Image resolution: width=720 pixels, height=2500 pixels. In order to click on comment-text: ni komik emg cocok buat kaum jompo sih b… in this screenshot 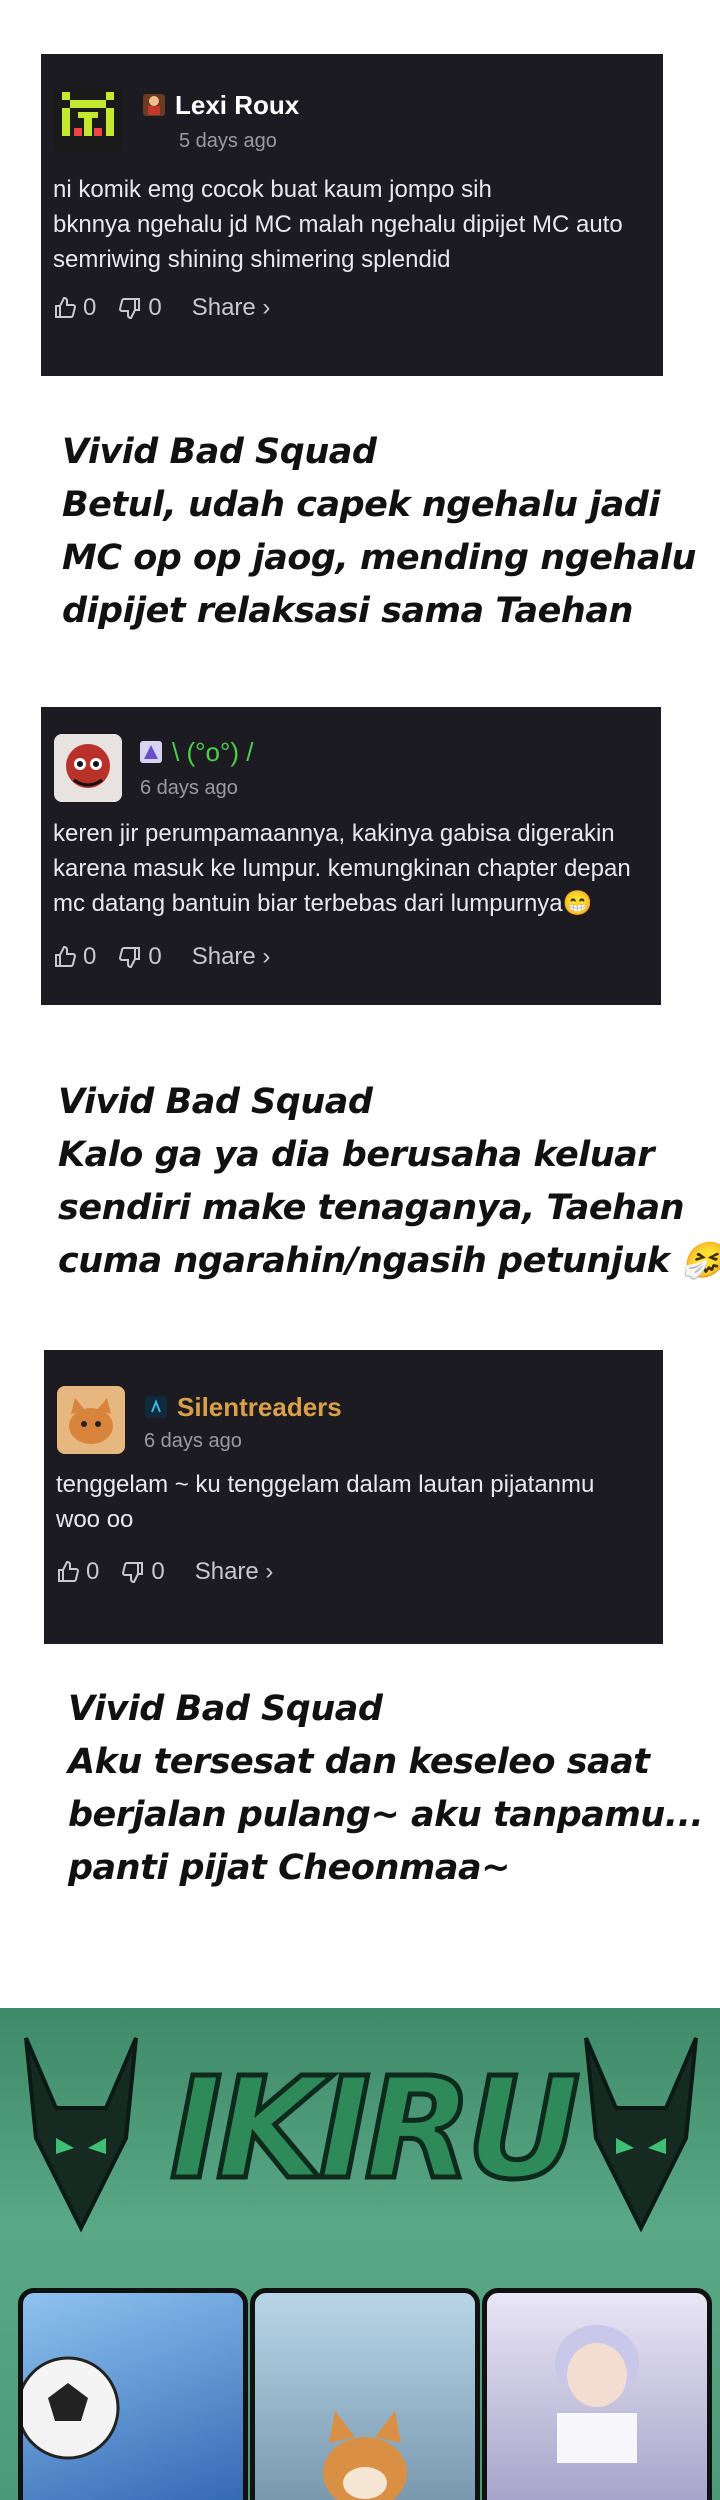, I will do `click(338, 224)`.